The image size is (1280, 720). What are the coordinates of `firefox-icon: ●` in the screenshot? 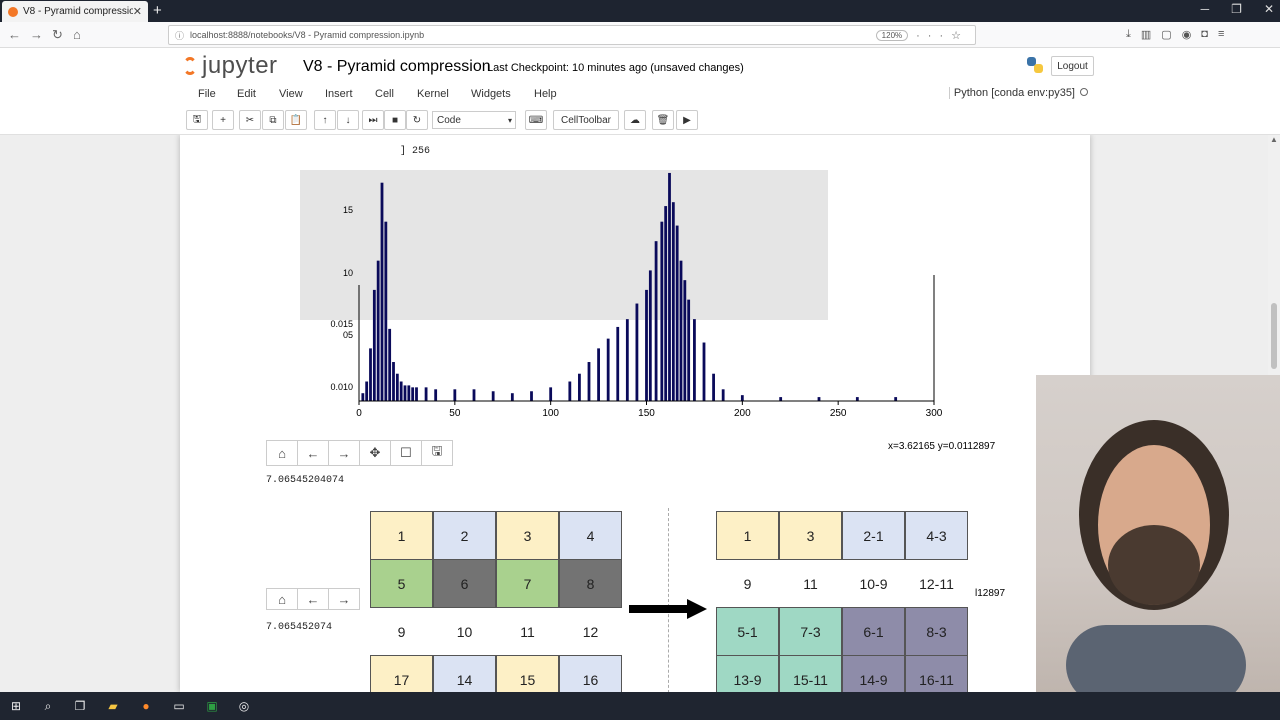 It's located at (146, 706).